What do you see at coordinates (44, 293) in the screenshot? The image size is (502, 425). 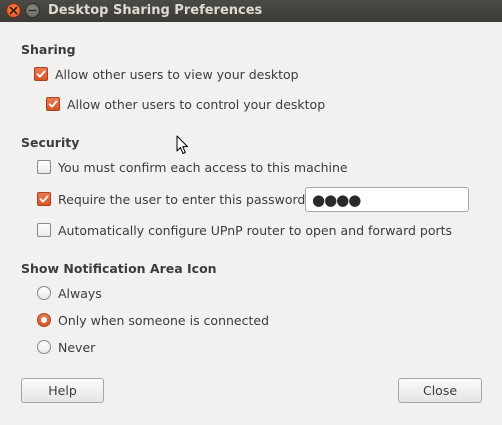 I see `notify-always-radio` at bounding box center [44, 293].